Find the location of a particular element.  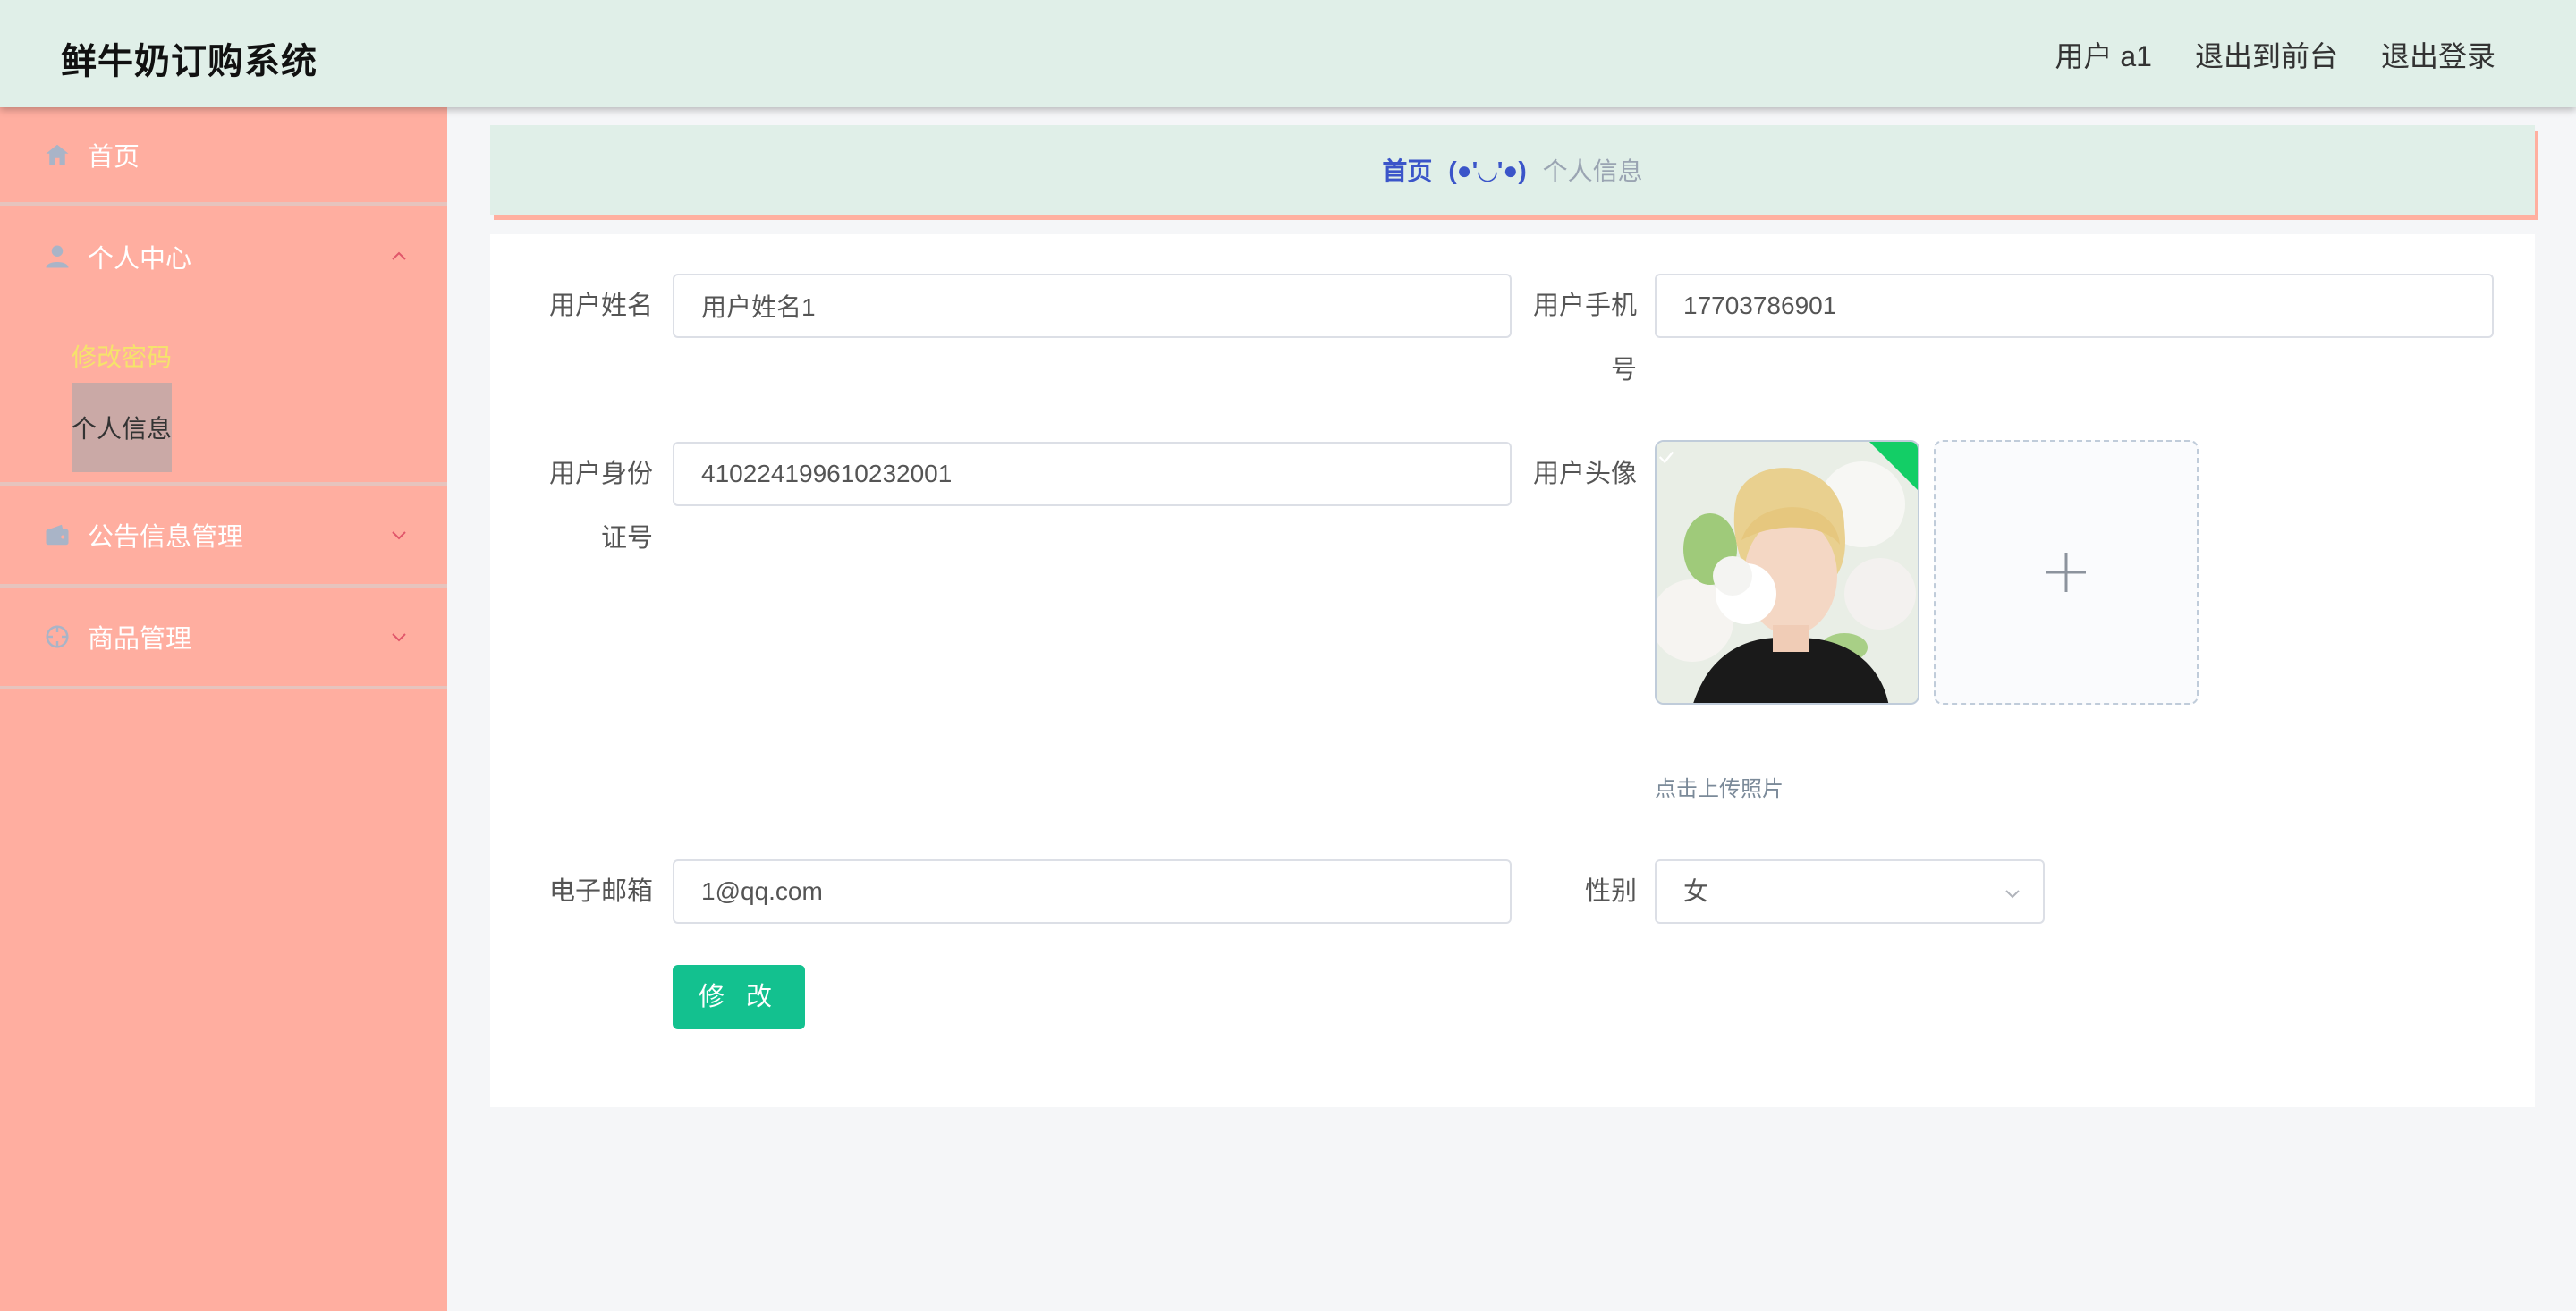

crosshair-icon is located at coordinates (57, 636).